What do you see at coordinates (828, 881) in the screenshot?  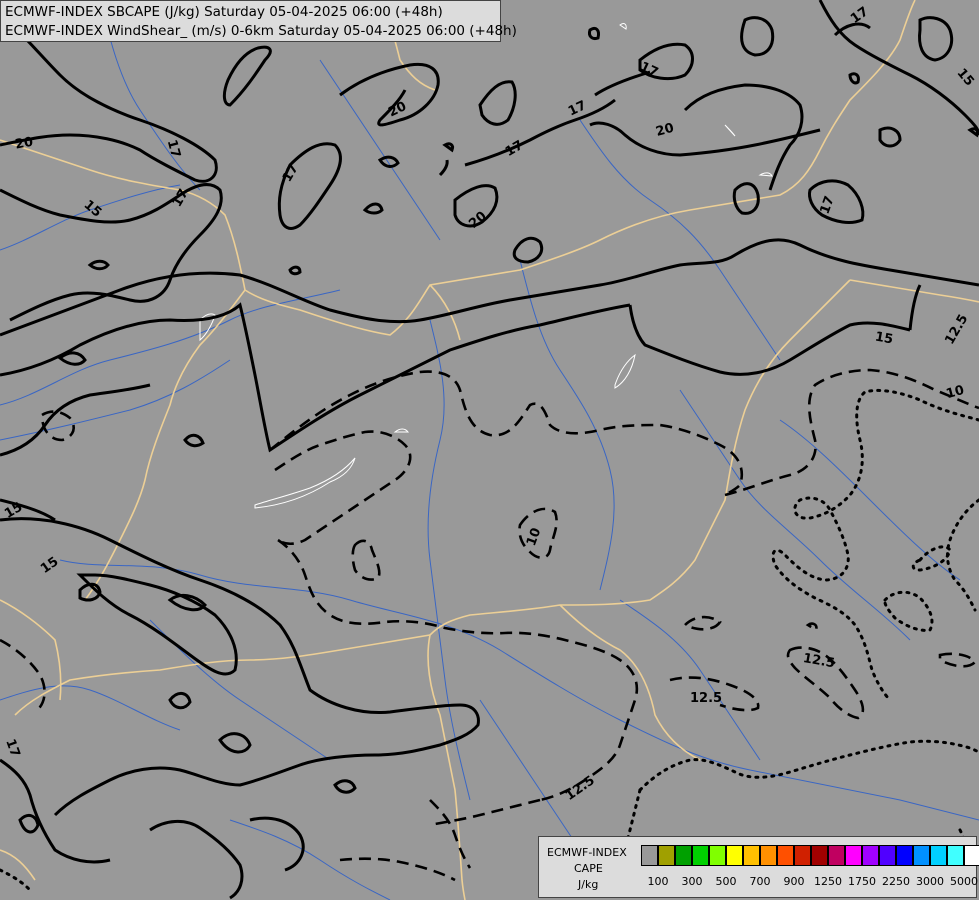 I see `legend-tick-label: 1250` at bounding box center [828, 881].